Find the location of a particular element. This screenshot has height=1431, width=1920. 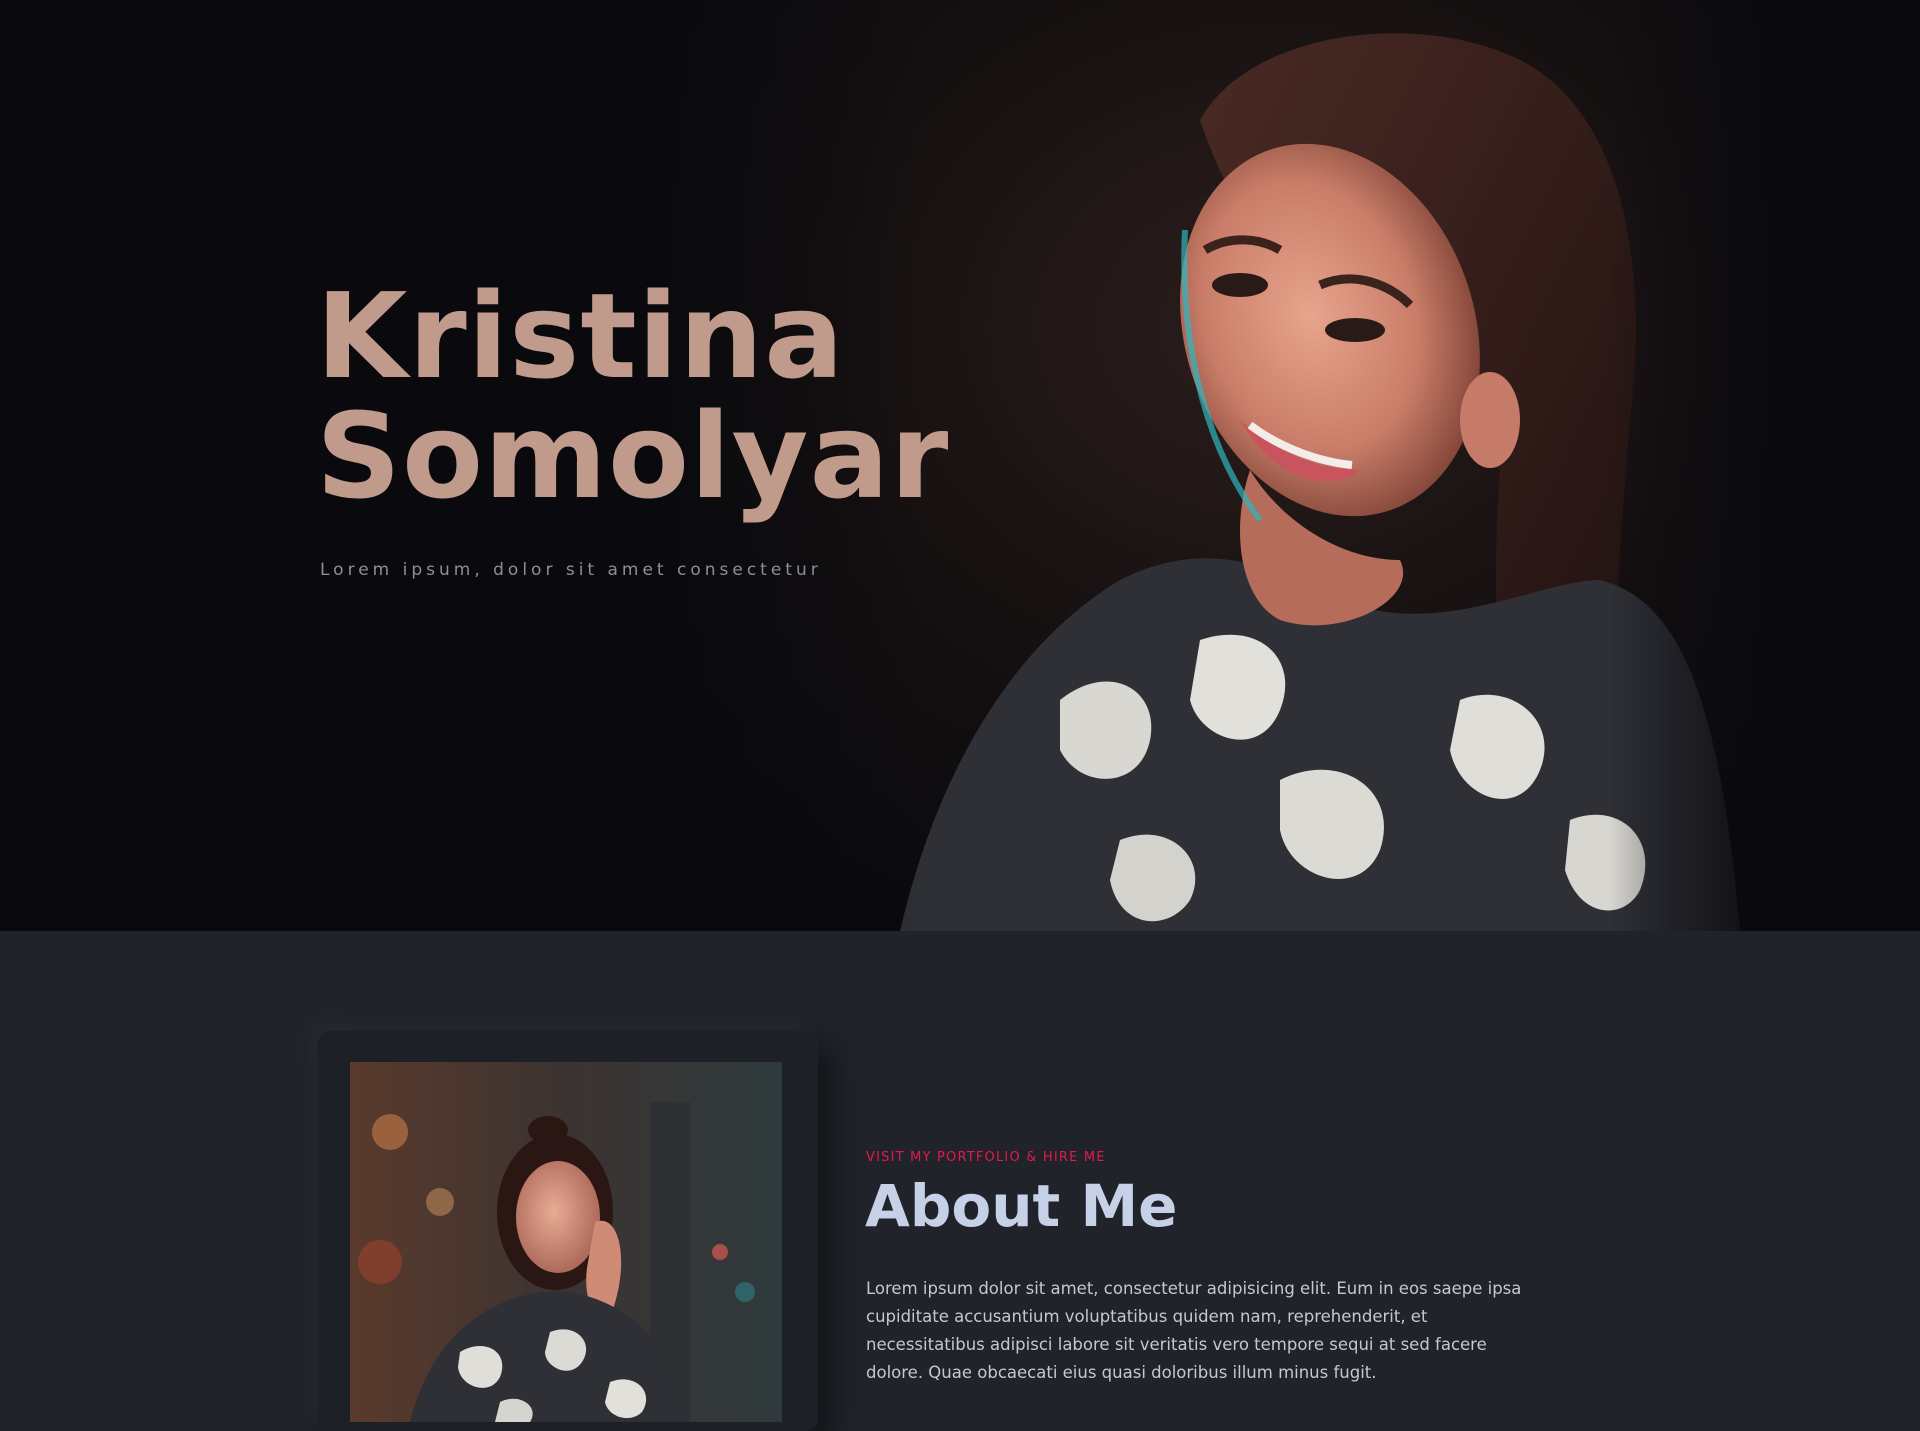

hero-tagline: Lorem ipsum, dolor sit amet consectetur is located at coordinates (571, 570).